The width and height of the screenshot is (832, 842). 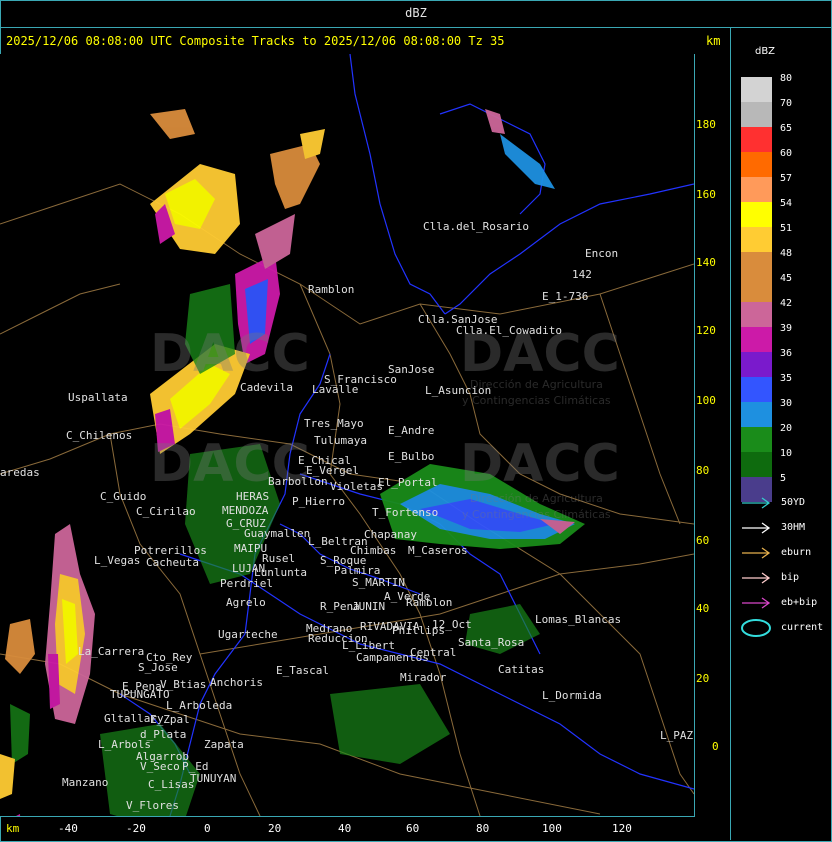 I want to click on place-label: L_Arboleda, so click(x=199, y=705).